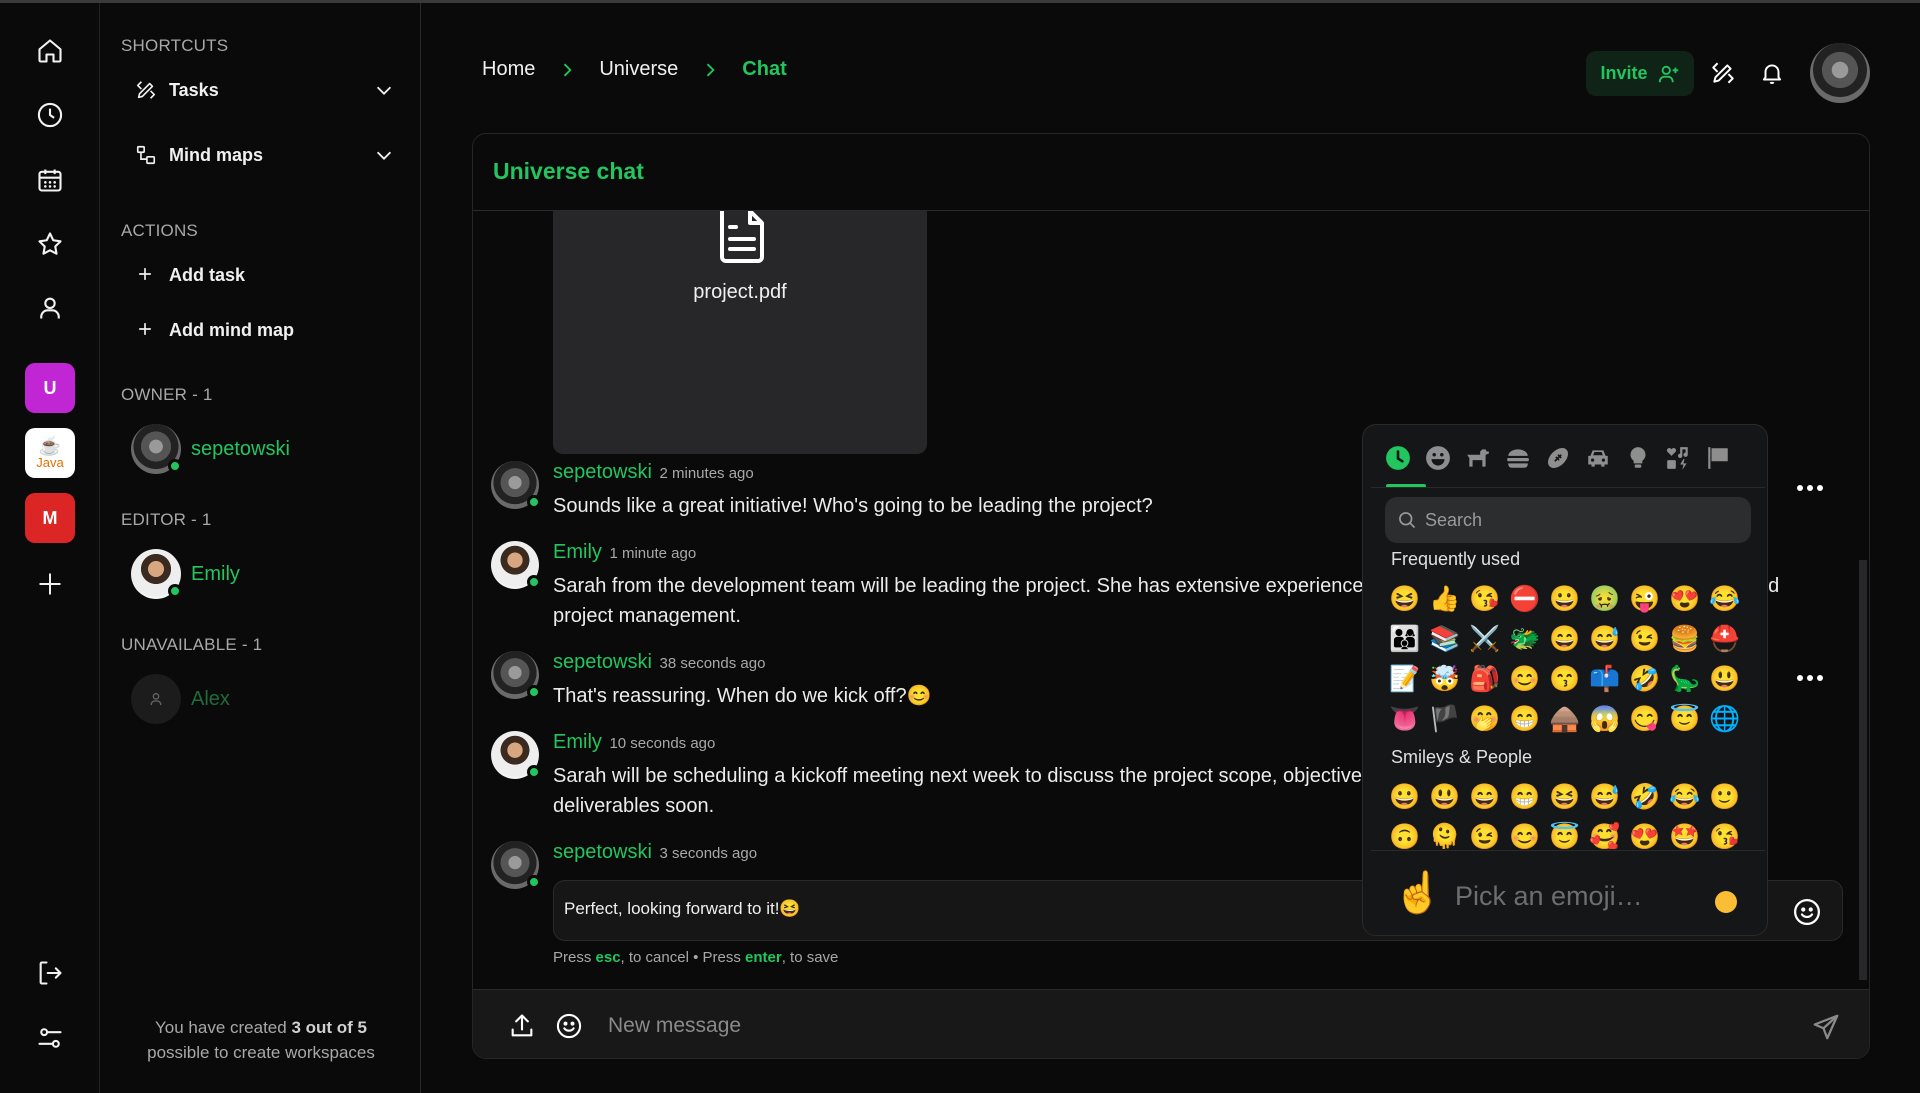 This screenshot has height=1093, width=1920. Describe the element at coordinates (682, 909) in the screenshot. I see `edit-message-value: Perfect, looking forward to it!😆` at that location.